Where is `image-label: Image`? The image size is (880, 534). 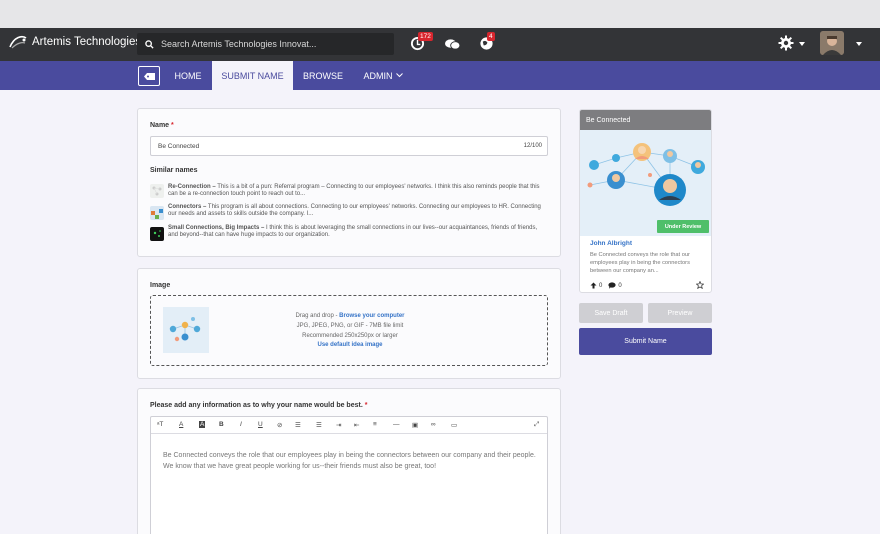 image-label: Image is located at coordinates (160, 285).